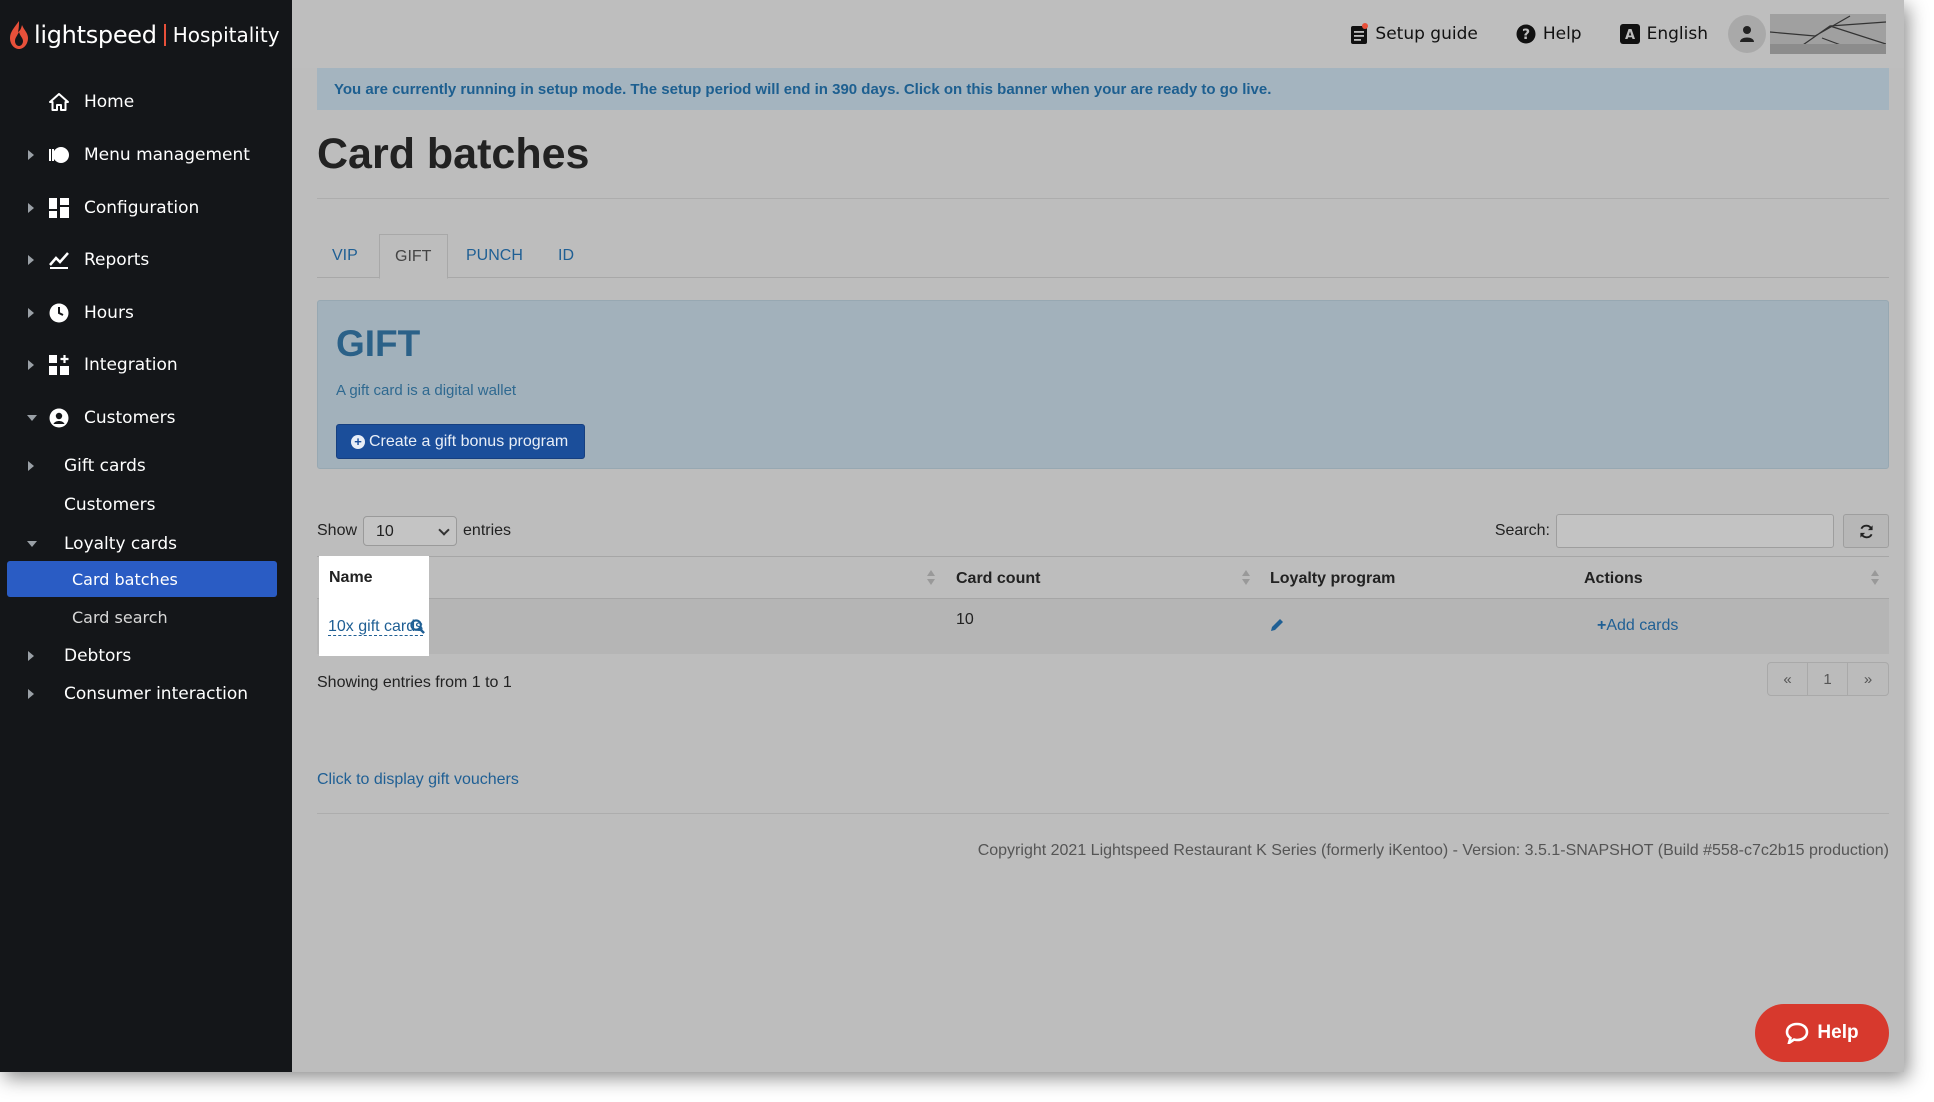 The height and width of the screenshot is (1102, 1934). Describe the element at coordinates (146, 313) in the screenshot. I see `sidebar-item-hours: Hours` at that location.